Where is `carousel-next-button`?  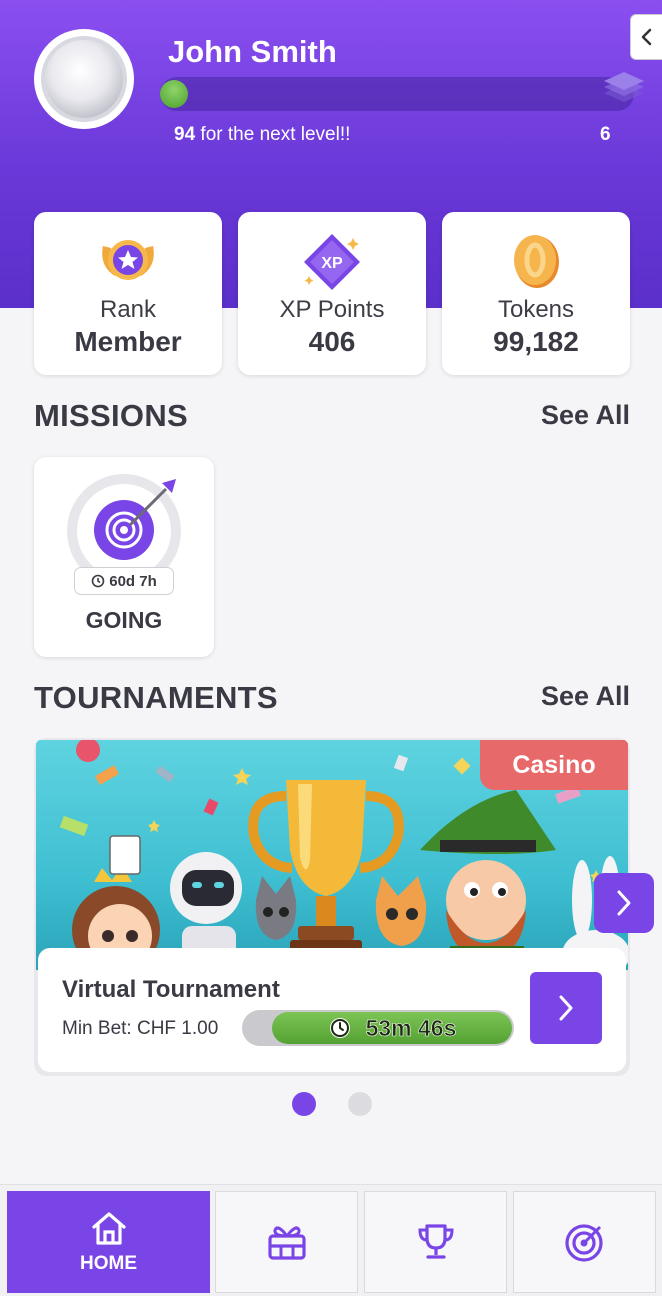 carousel-next-button is located at coordinates (624, 903).